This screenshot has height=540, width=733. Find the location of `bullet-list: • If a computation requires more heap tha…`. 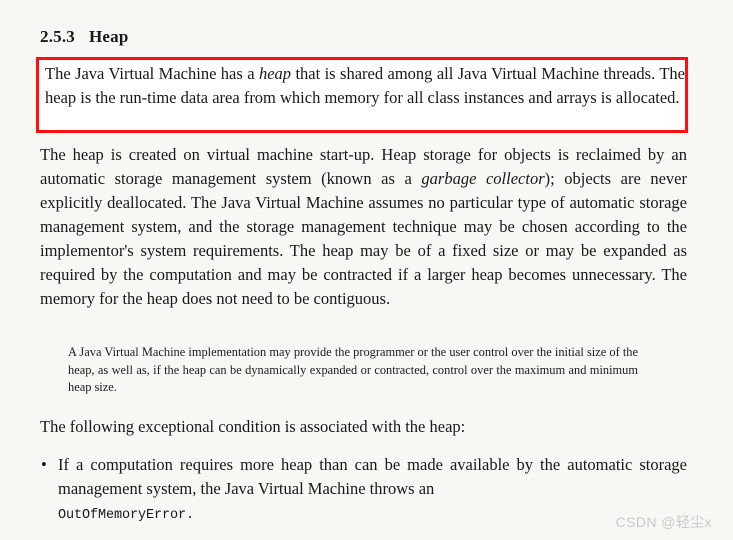

bullet-list: • If a computation requires more heap tha… is located at coordinates (363, 490).